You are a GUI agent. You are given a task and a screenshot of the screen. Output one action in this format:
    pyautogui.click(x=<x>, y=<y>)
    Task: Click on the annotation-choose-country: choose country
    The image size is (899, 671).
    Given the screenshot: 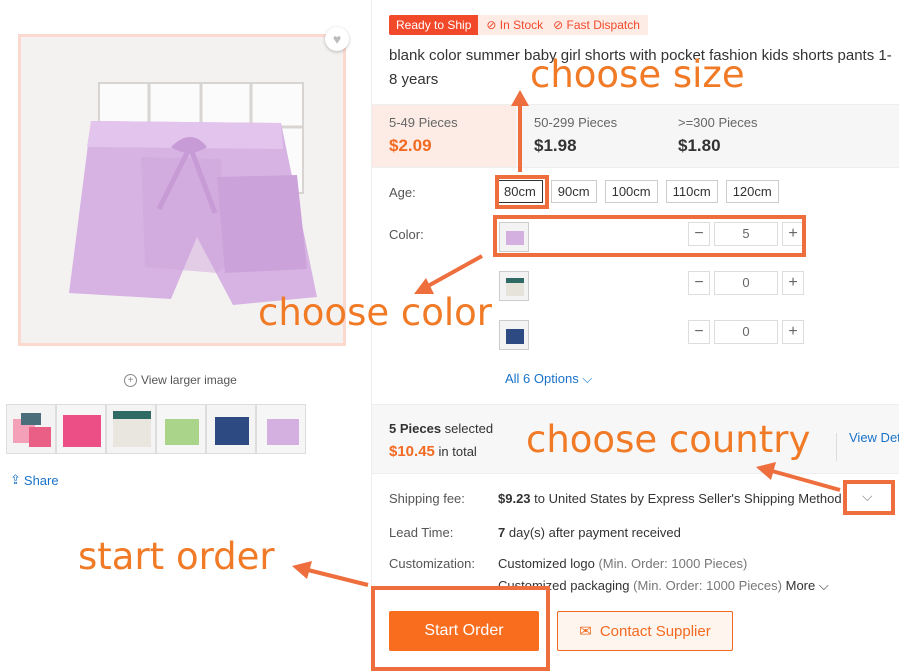 What is the action you would take?
    pyautogui.click(x=668, y=439)
    